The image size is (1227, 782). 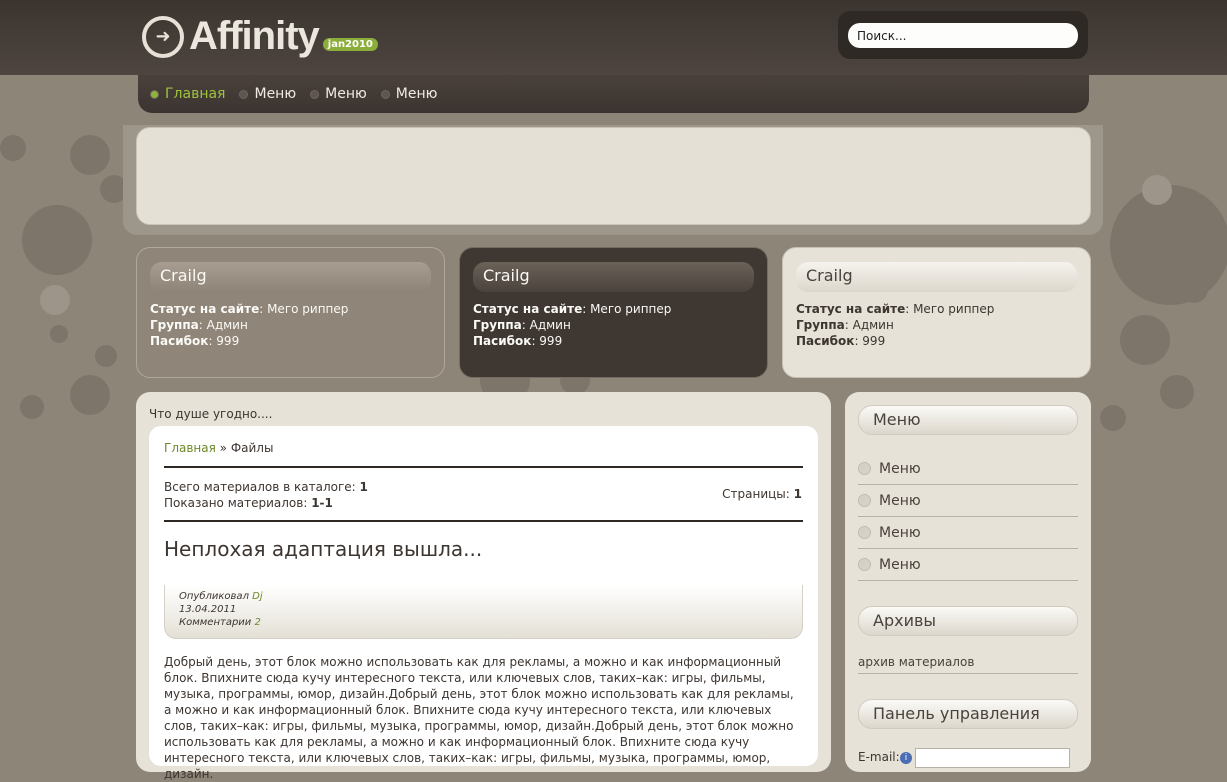 I want to click on archive-link: архив материалов, so click(x=968, y=664).